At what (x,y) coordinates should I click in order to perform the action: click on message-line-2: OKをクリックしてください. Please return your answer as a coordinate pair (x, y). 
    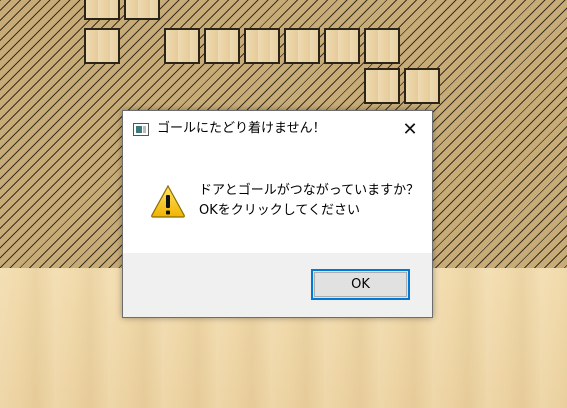
    Looking at the image, I should click on (279, 210).